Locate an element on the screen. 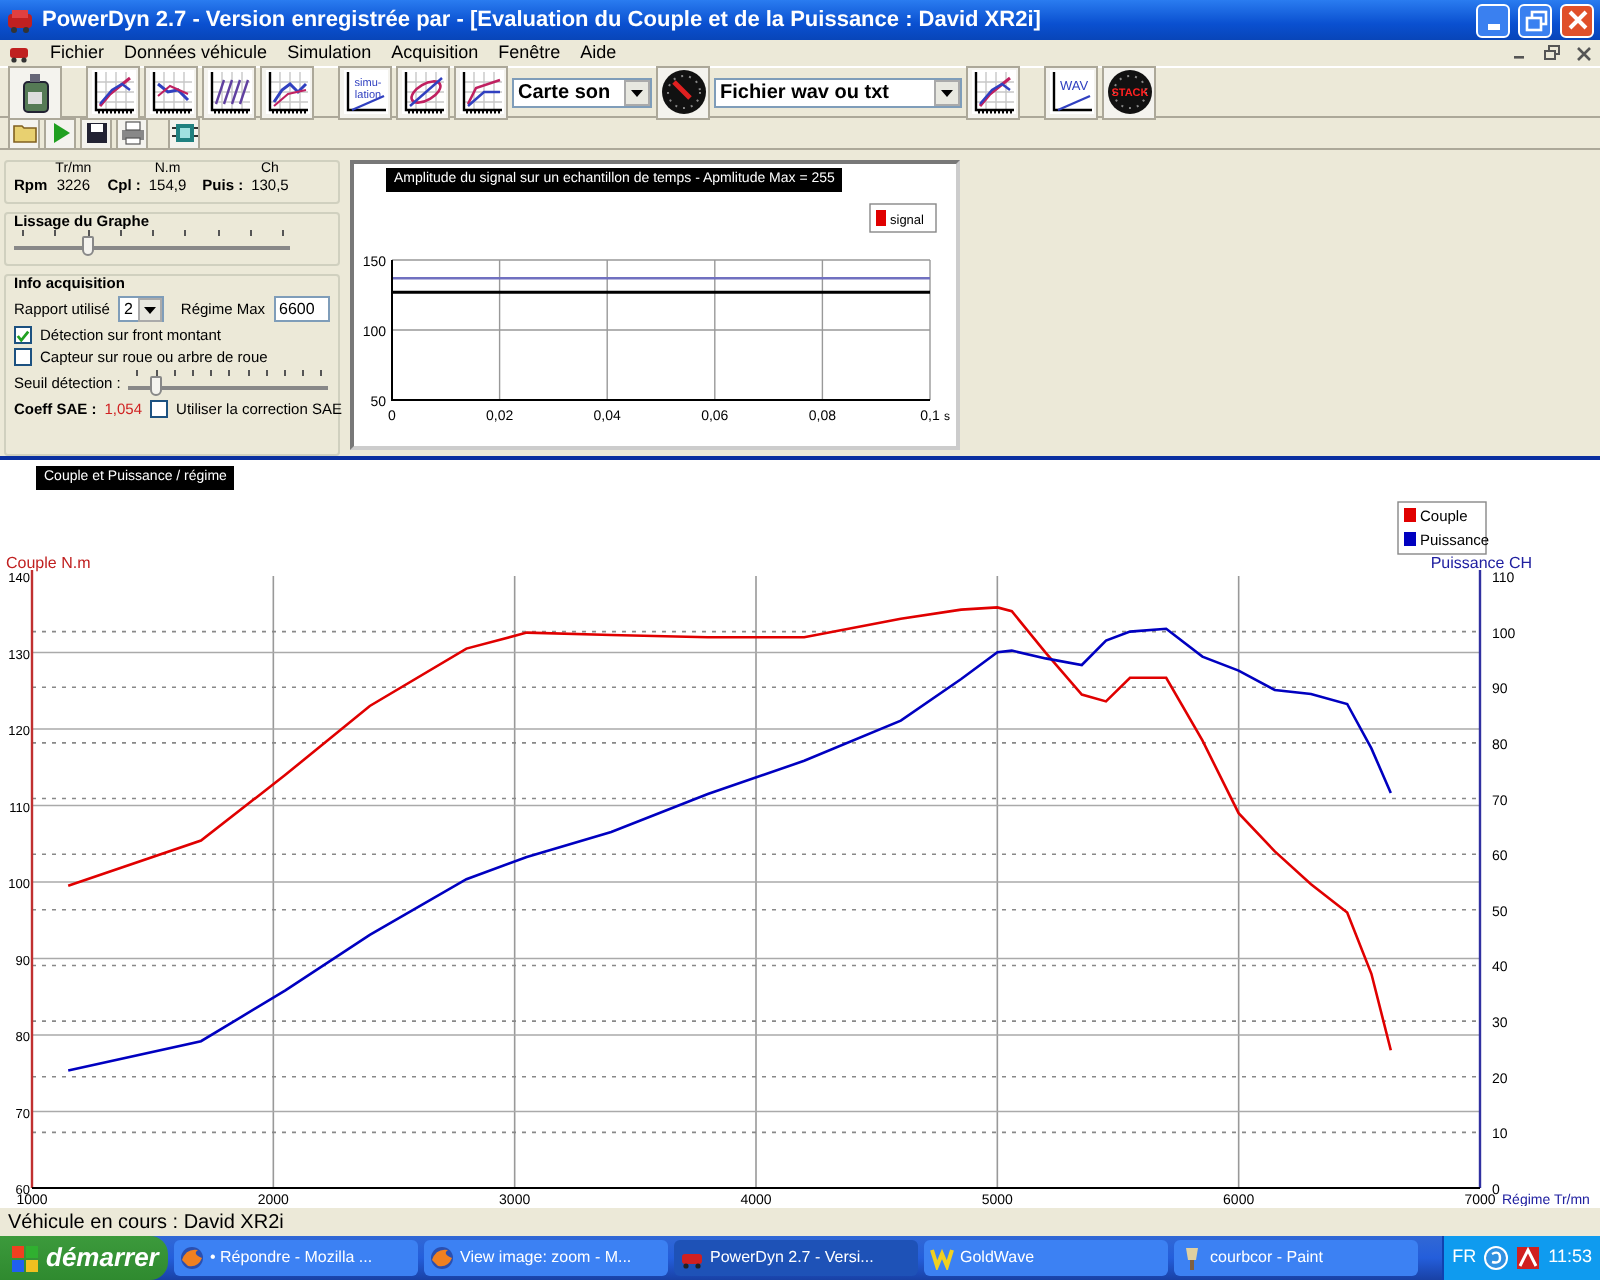 This screenshot has width=1600, height=1280. input-field: 6600 is located at coordinates (301, 309).